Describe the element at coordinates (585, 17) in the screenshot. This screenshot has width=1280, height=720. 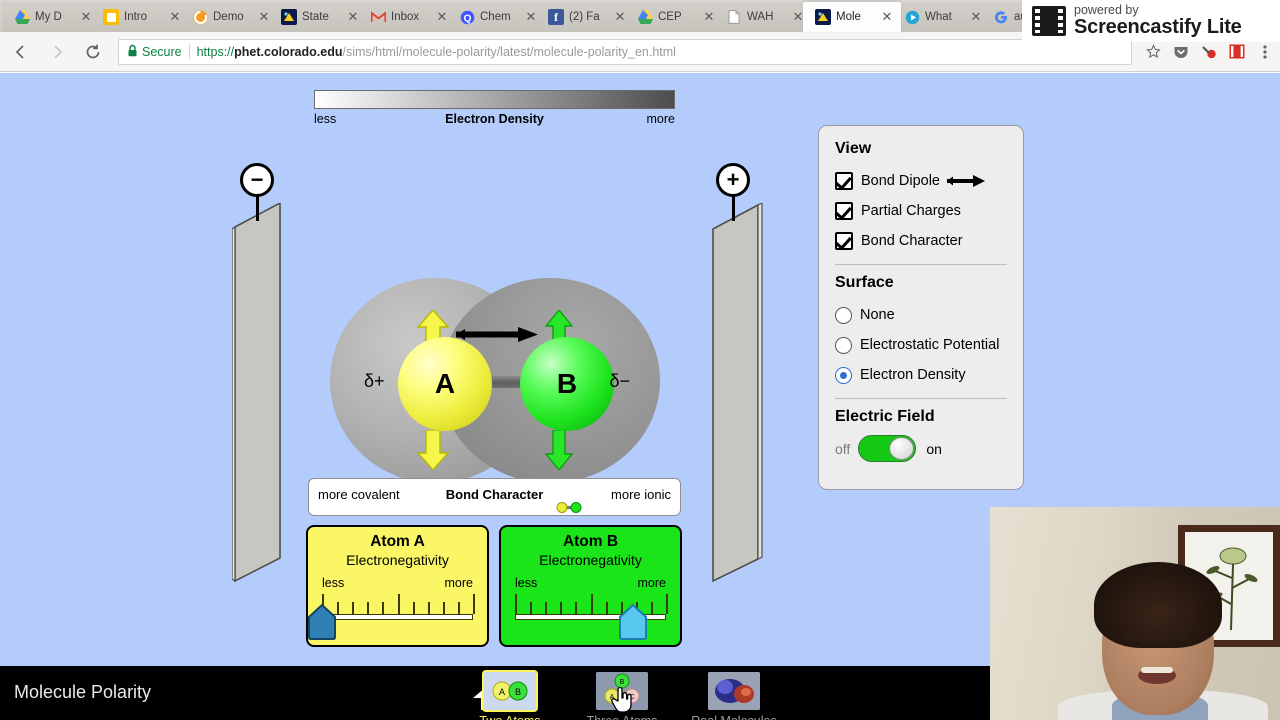
I see `browser-tab-7: f (2) Fa ✕` at that location.